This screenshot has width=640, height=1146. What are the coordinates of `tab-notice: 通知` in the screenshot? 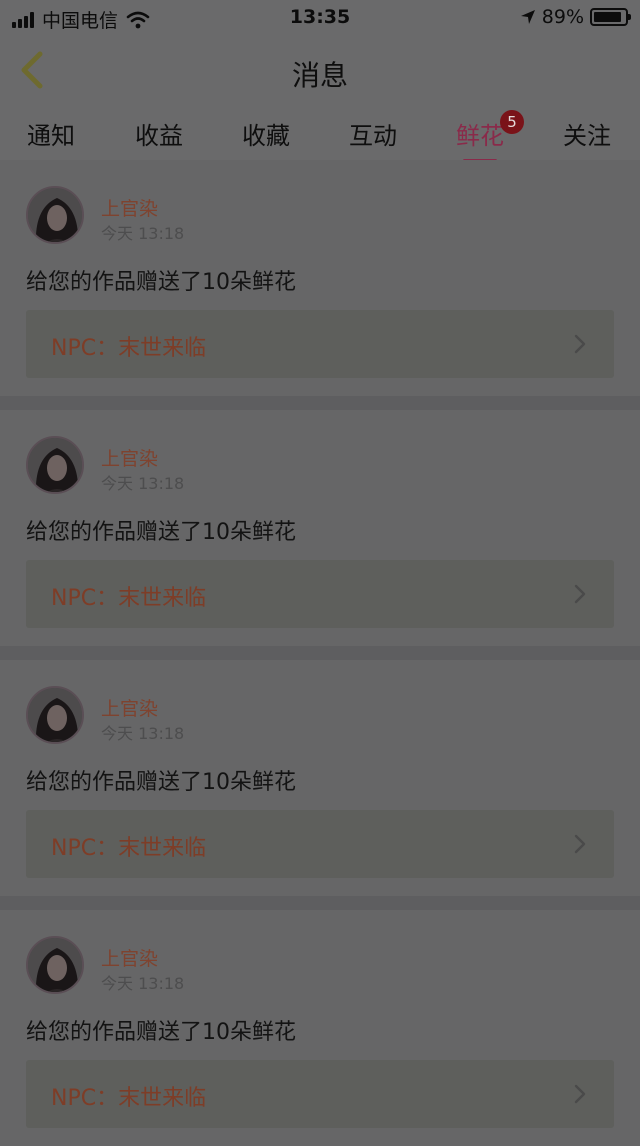 It's located at (51, 133).